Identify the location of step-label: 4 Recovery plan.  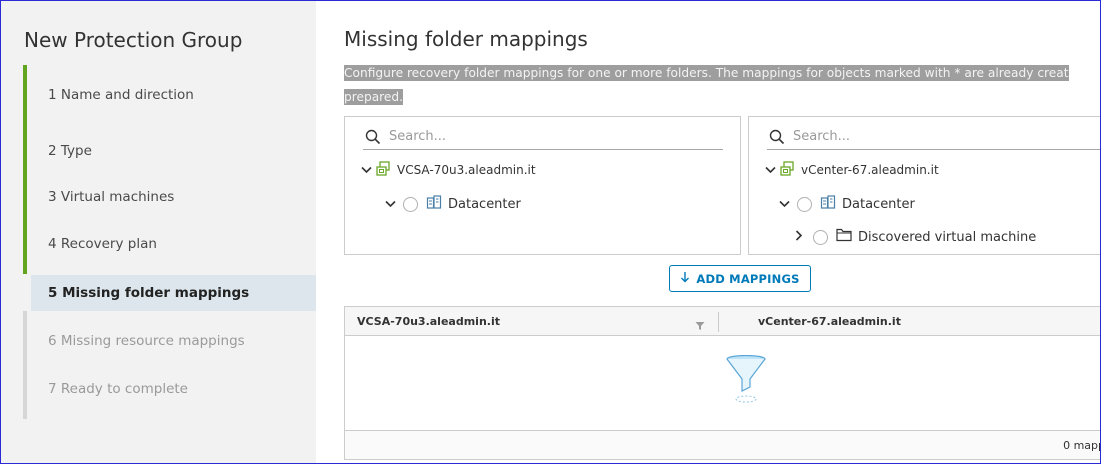
(102, 244).